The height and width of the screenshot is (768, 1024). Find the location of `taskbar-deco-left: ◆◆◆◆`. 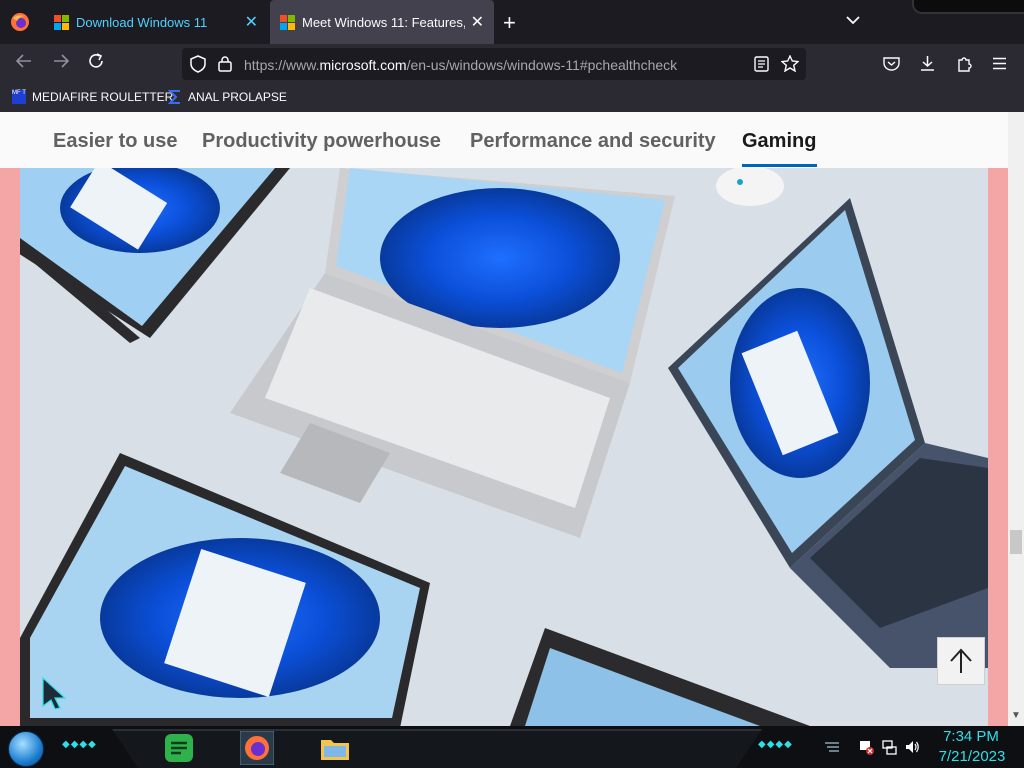

taskbar-deco-left: ◆◆◆◆ is located at coordinates (79, 744).